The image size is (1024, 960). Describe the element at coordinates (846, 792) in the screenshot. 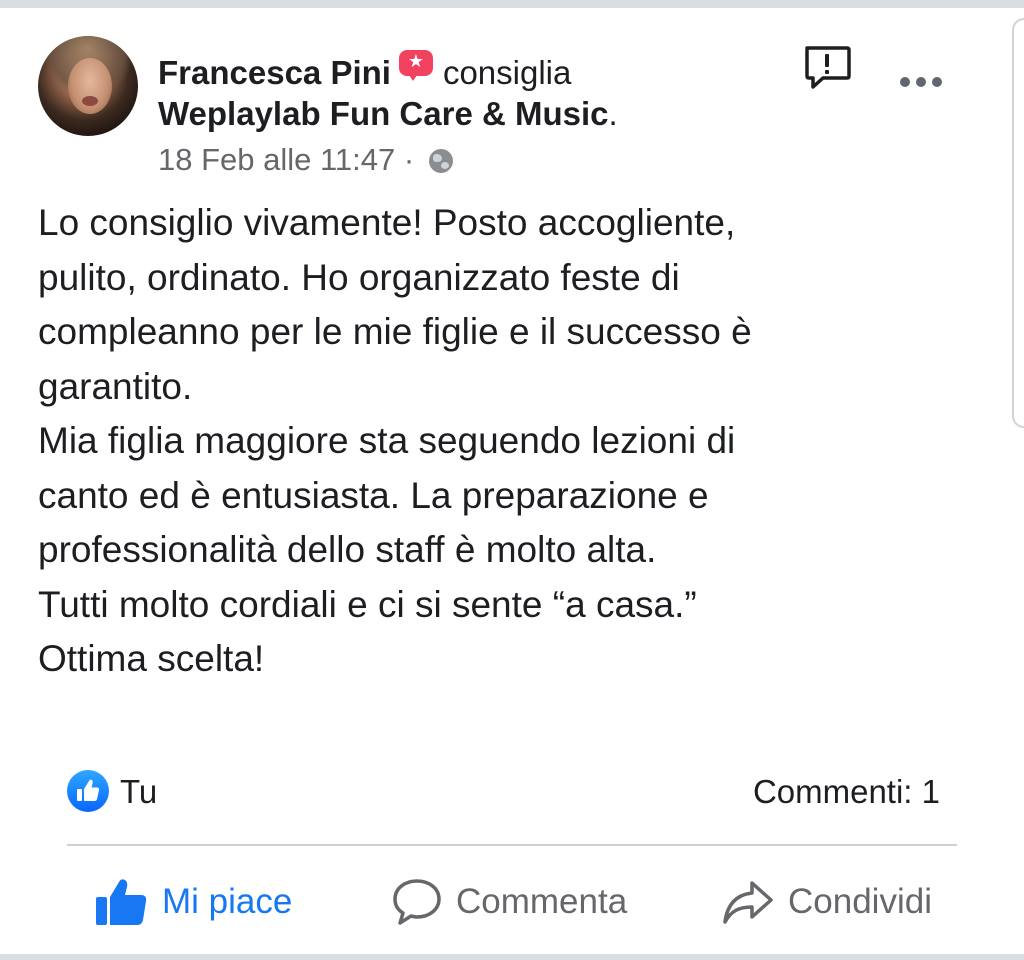

I see `comments-count: Commenti: 1` at that location.